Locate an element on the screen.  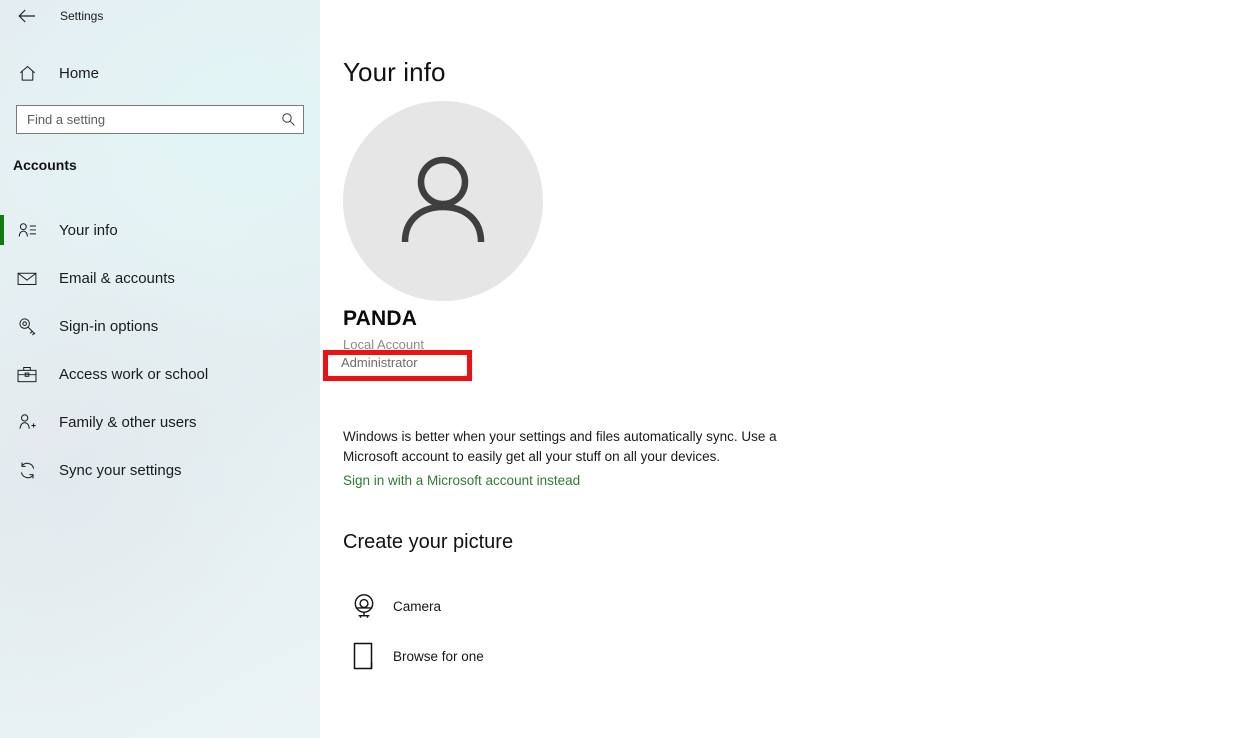
user-info-icon is located at coordinates (27, 230).